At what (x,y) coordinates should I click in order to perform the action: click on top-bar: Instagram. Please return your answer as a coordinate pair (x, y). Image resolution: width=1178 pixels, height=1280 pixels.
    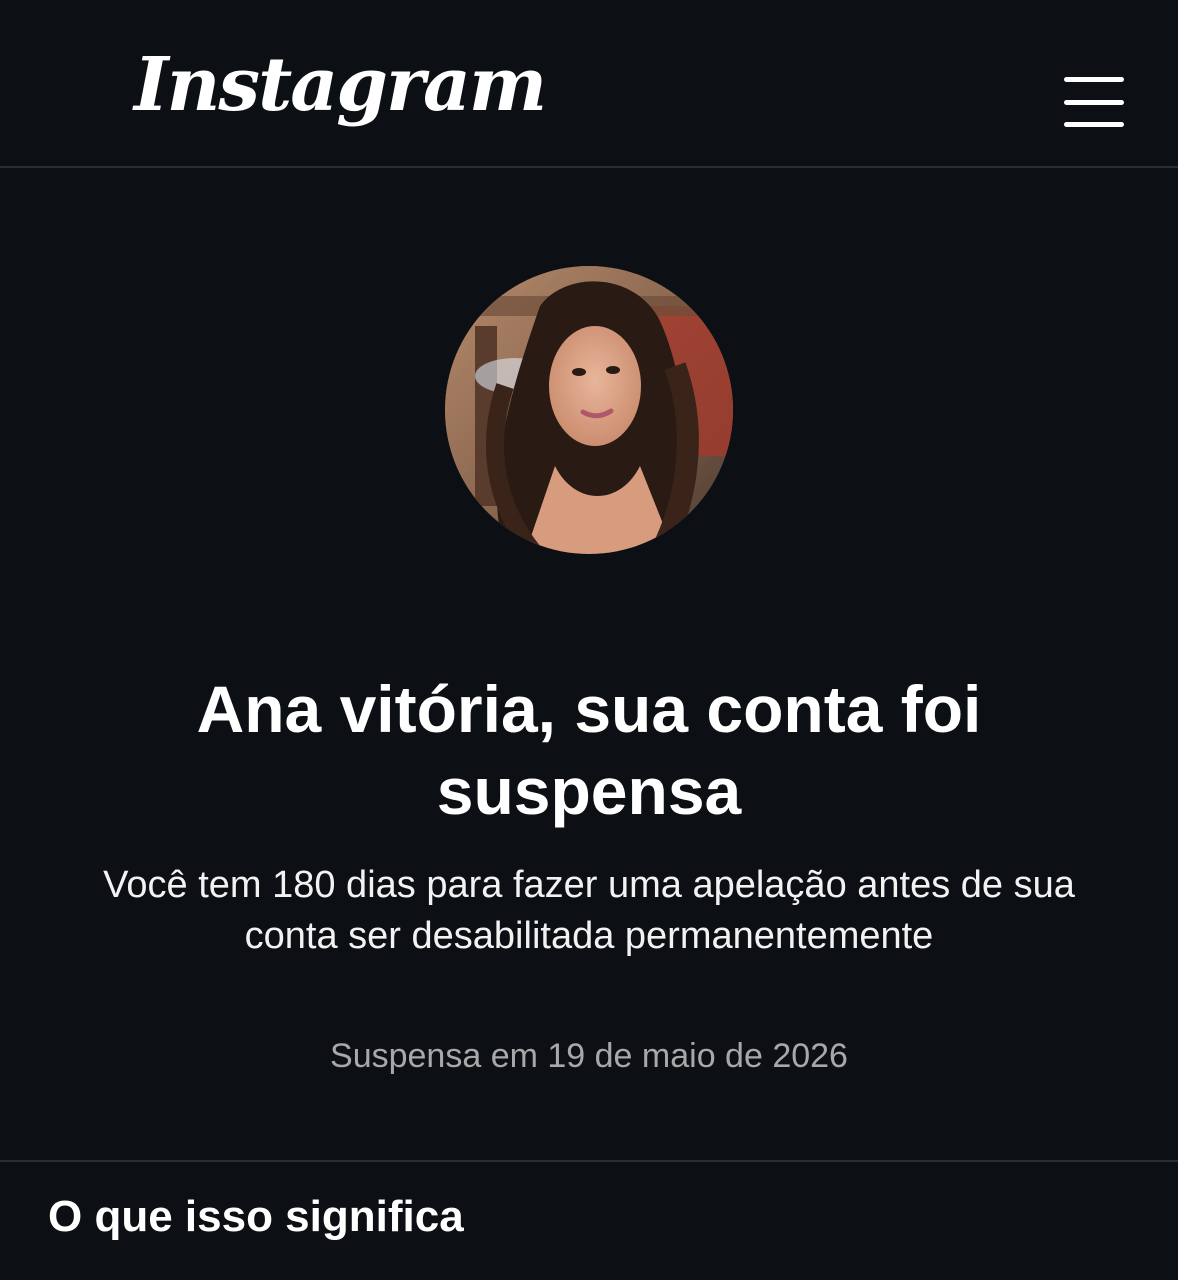
    Looking at the image, I should click on (589, 84).